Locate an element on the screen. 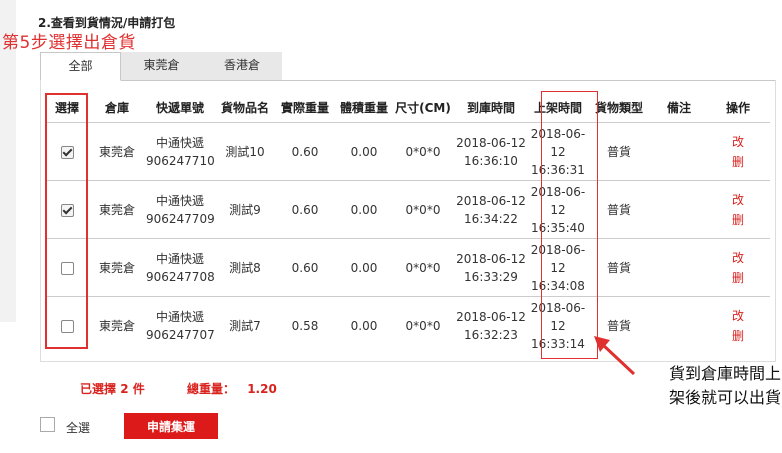  tab-hongkong: 香港倉 is located at coordinates (242, 66).